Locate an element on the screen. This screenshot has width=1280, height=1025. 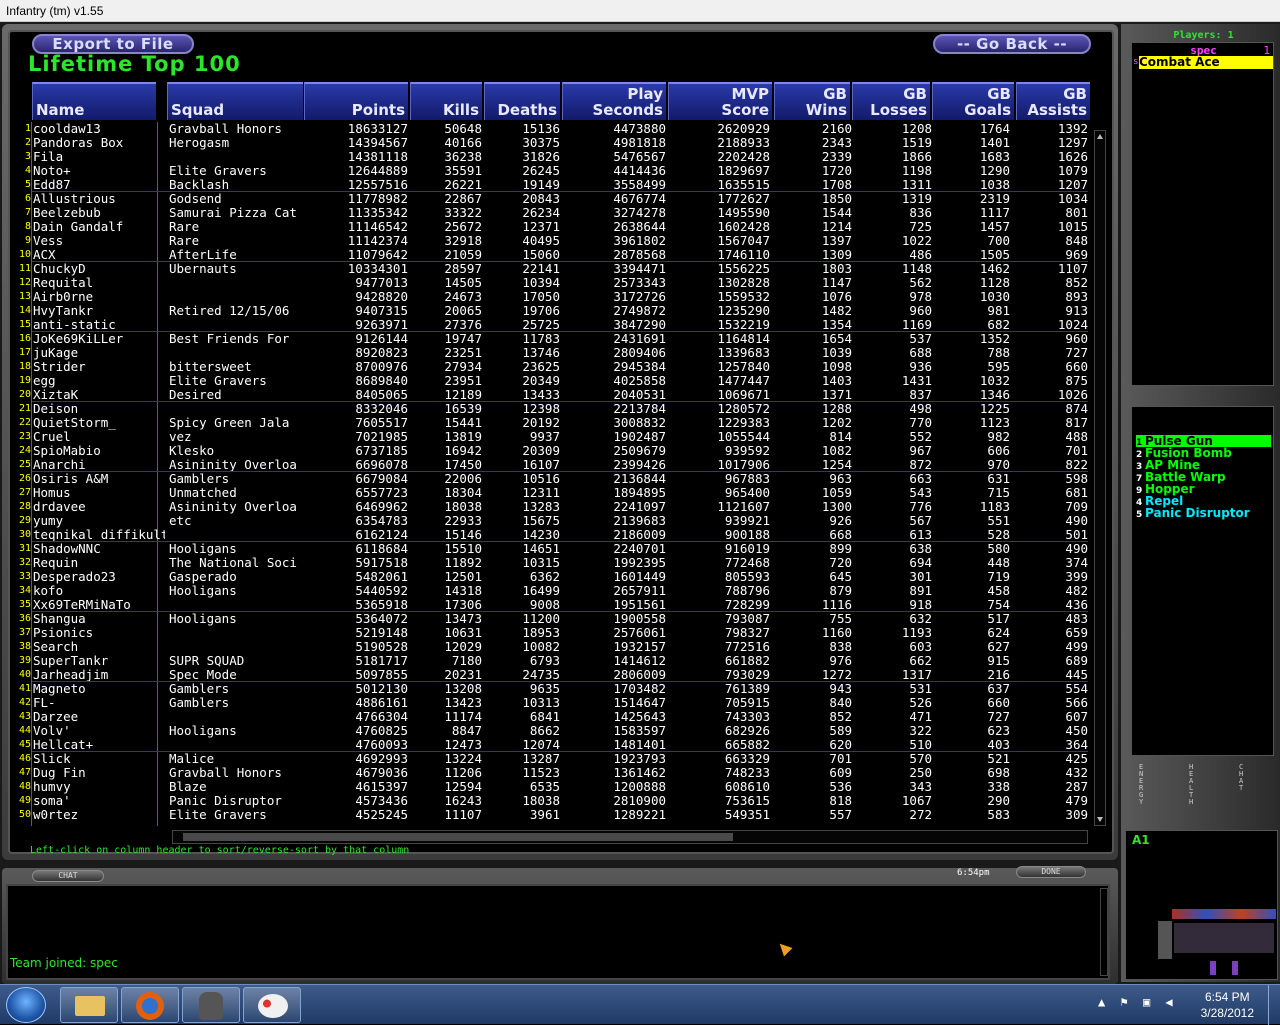
scroll-down-icon is located at coordinates (1100, 820).